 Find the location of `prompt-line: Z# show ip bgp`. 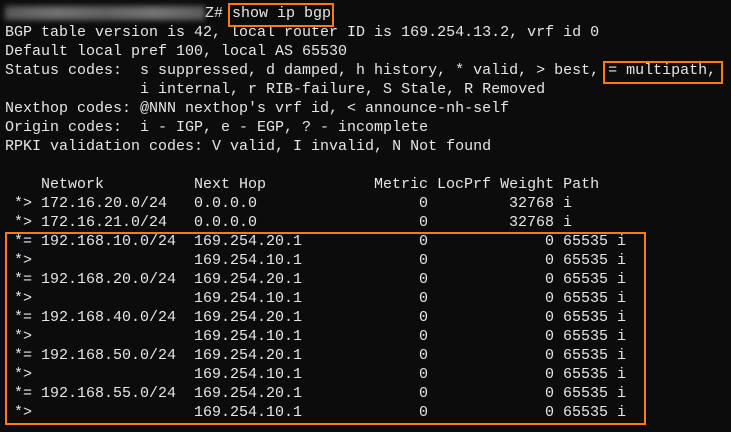

prompt-line: Z# show ip bgp is located at coordinates (360, 13).